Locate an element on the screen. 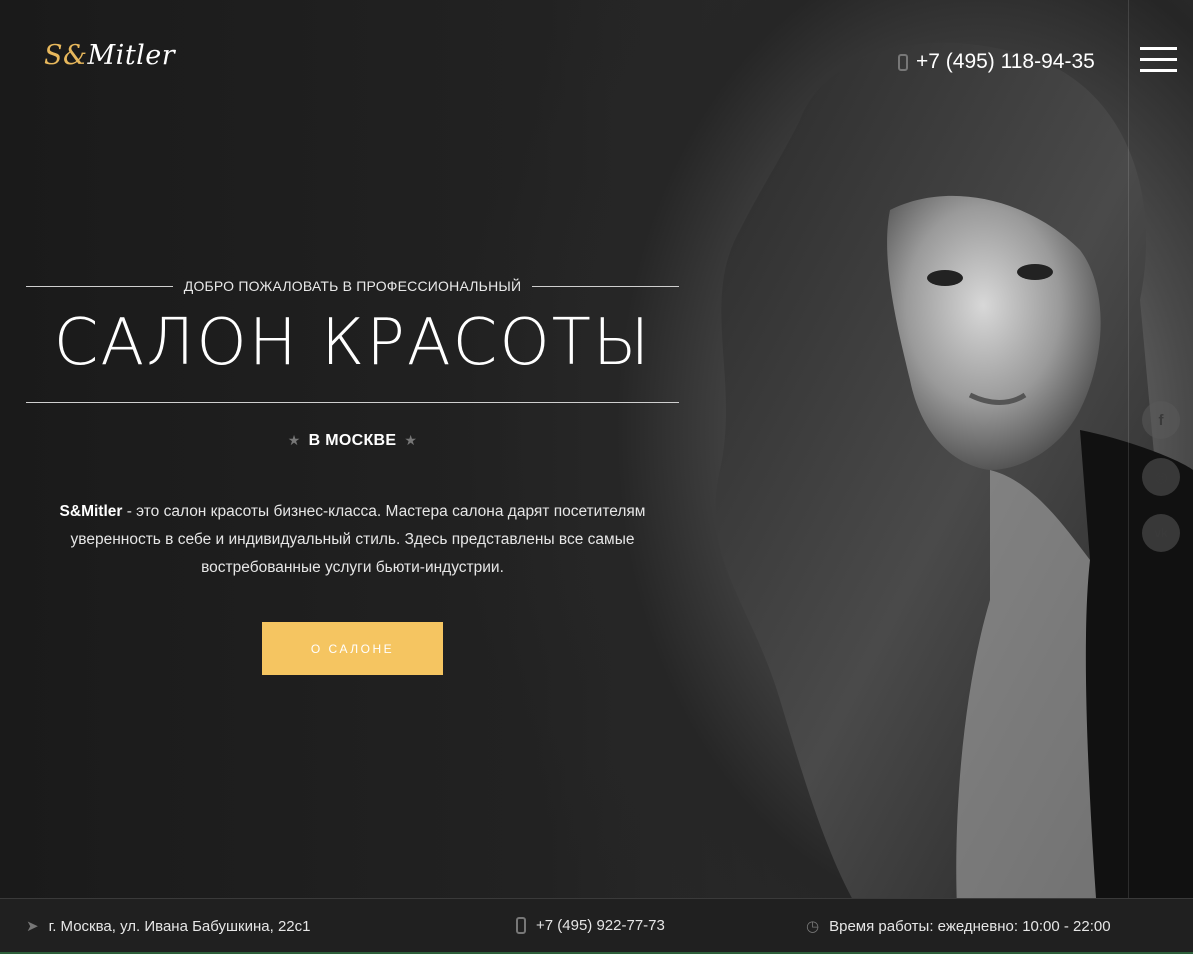  menu-icon is located at coordinates (1158, 61).